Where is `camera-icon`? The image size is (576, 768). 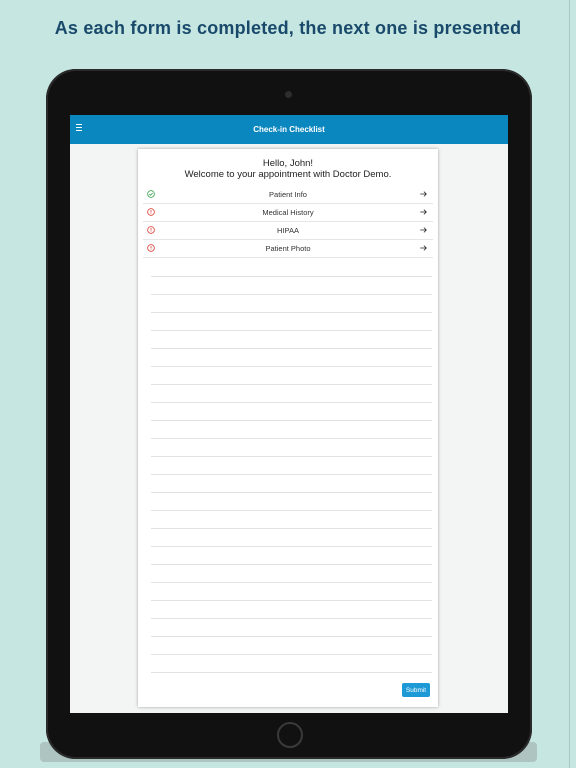 camera-icon is located at coordinates (288, 94).